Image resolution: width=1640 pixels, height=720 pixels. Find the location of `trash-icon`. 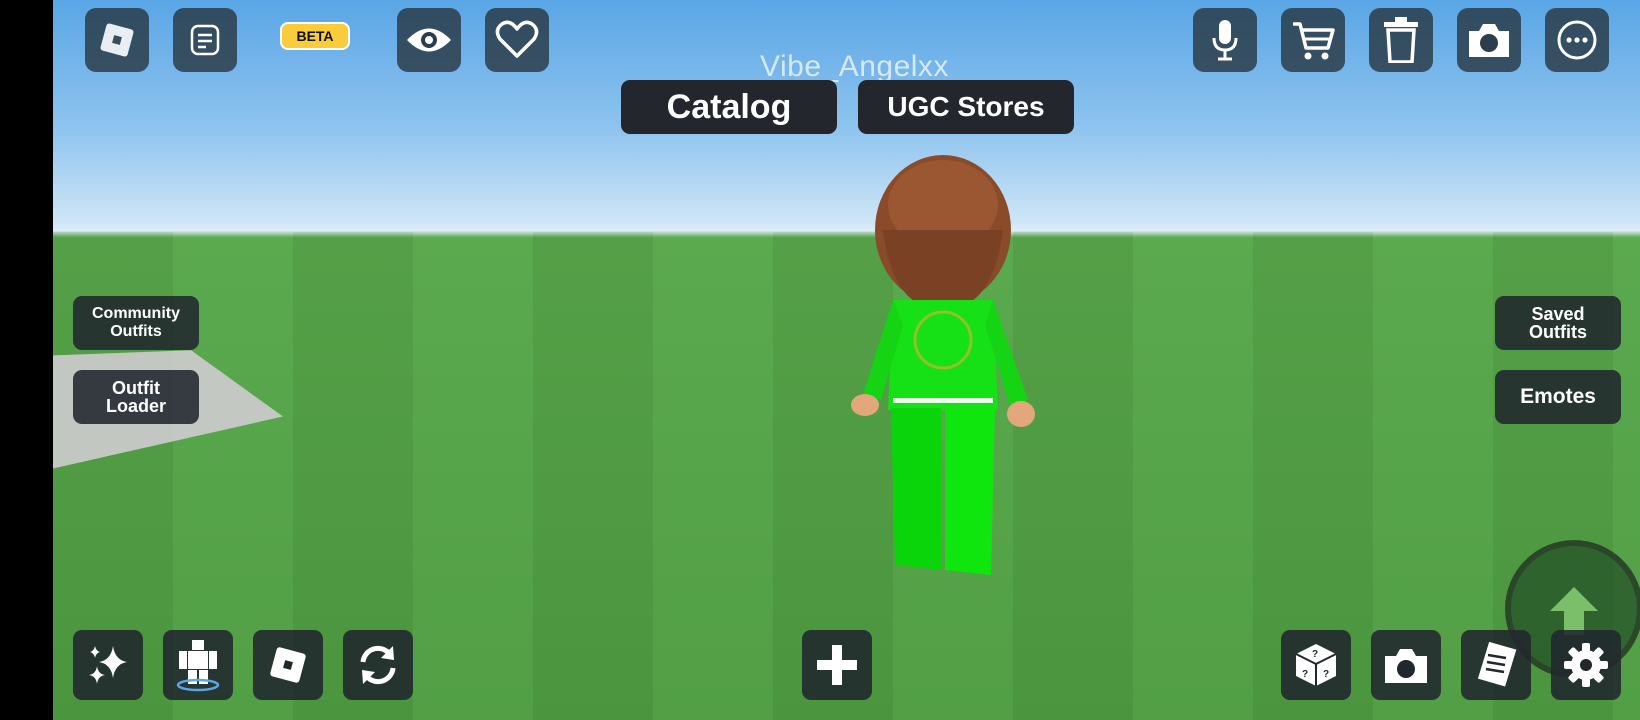

trash-icon is located at coordinates (1401, 40).